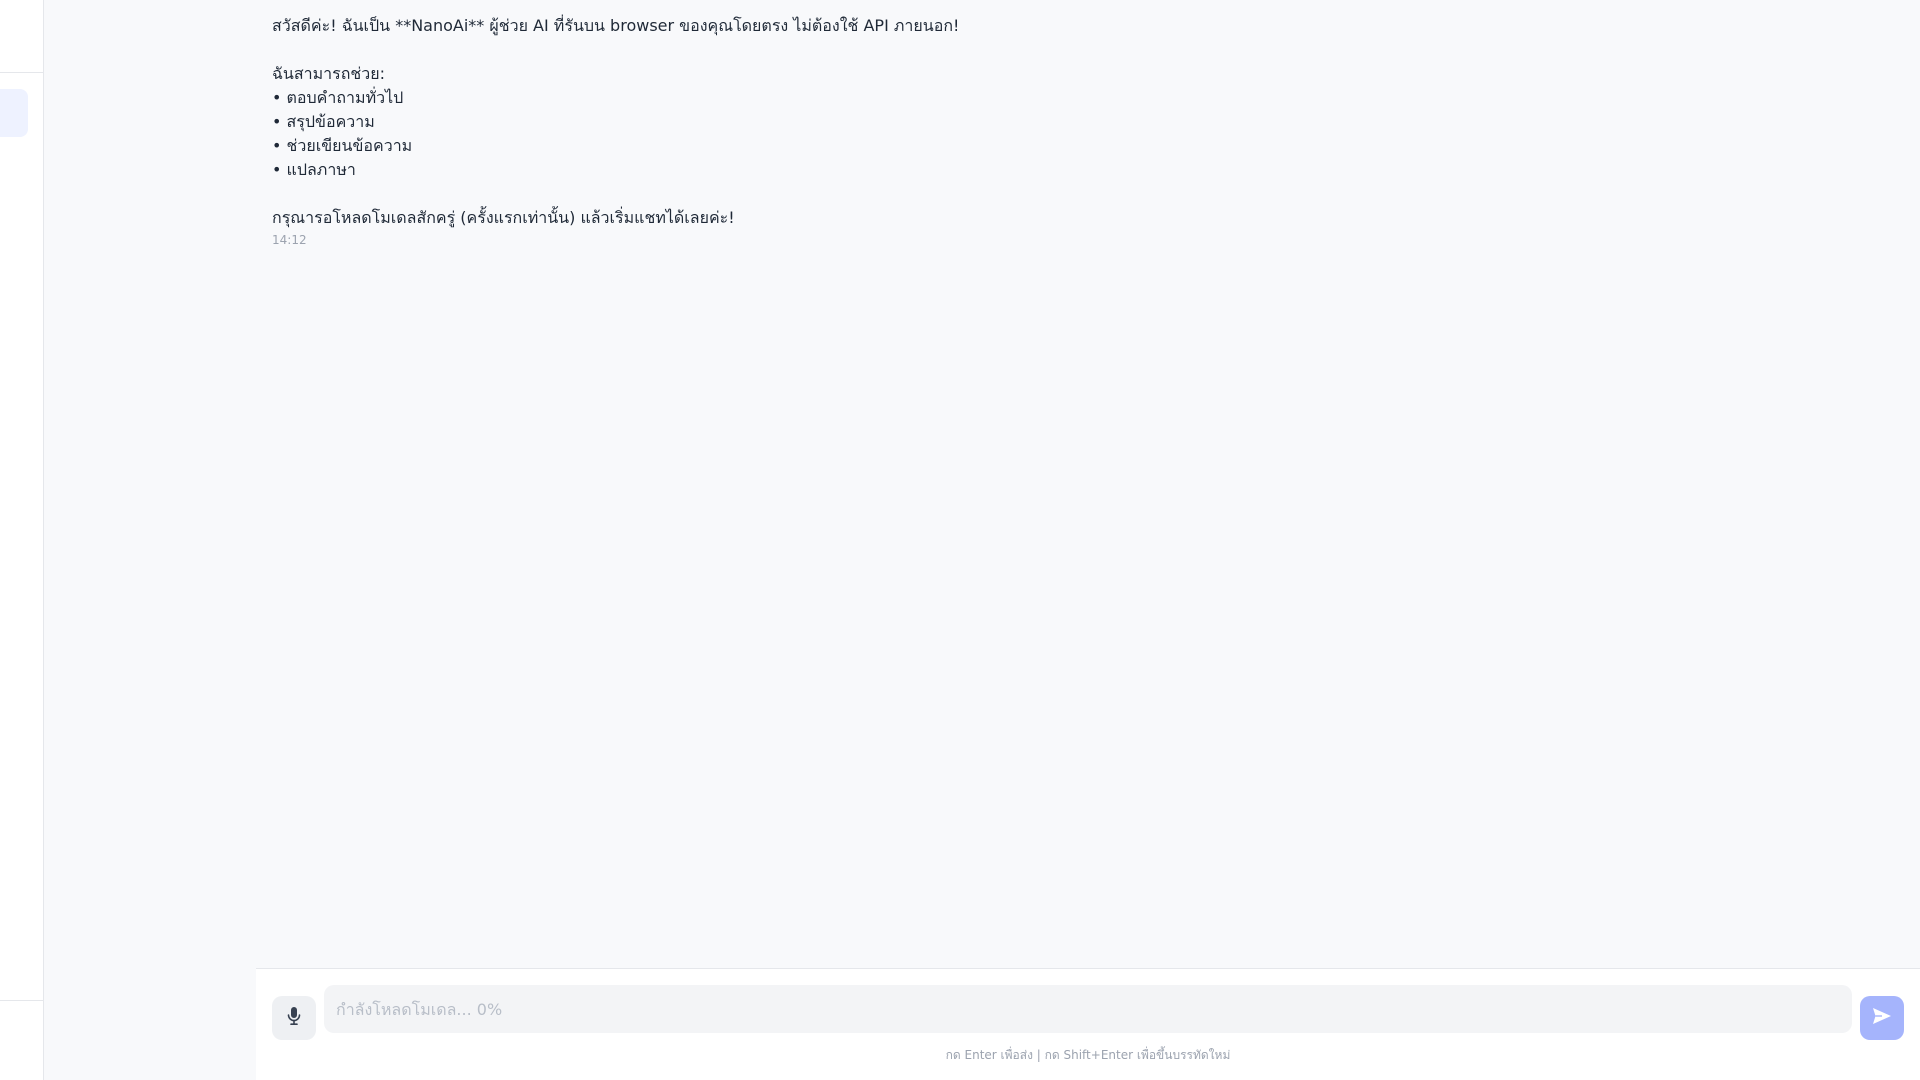  Describe the element at coordinates (323, 121) in the screenshot. I see `message-line: • สรุปข้อความ` at that location.